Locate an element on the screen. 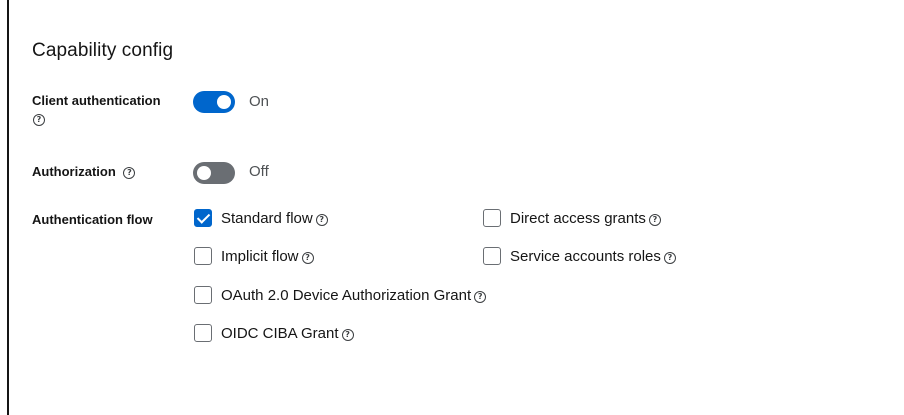  authorization-label: Authorization ? is located at coordinates (84, 171).